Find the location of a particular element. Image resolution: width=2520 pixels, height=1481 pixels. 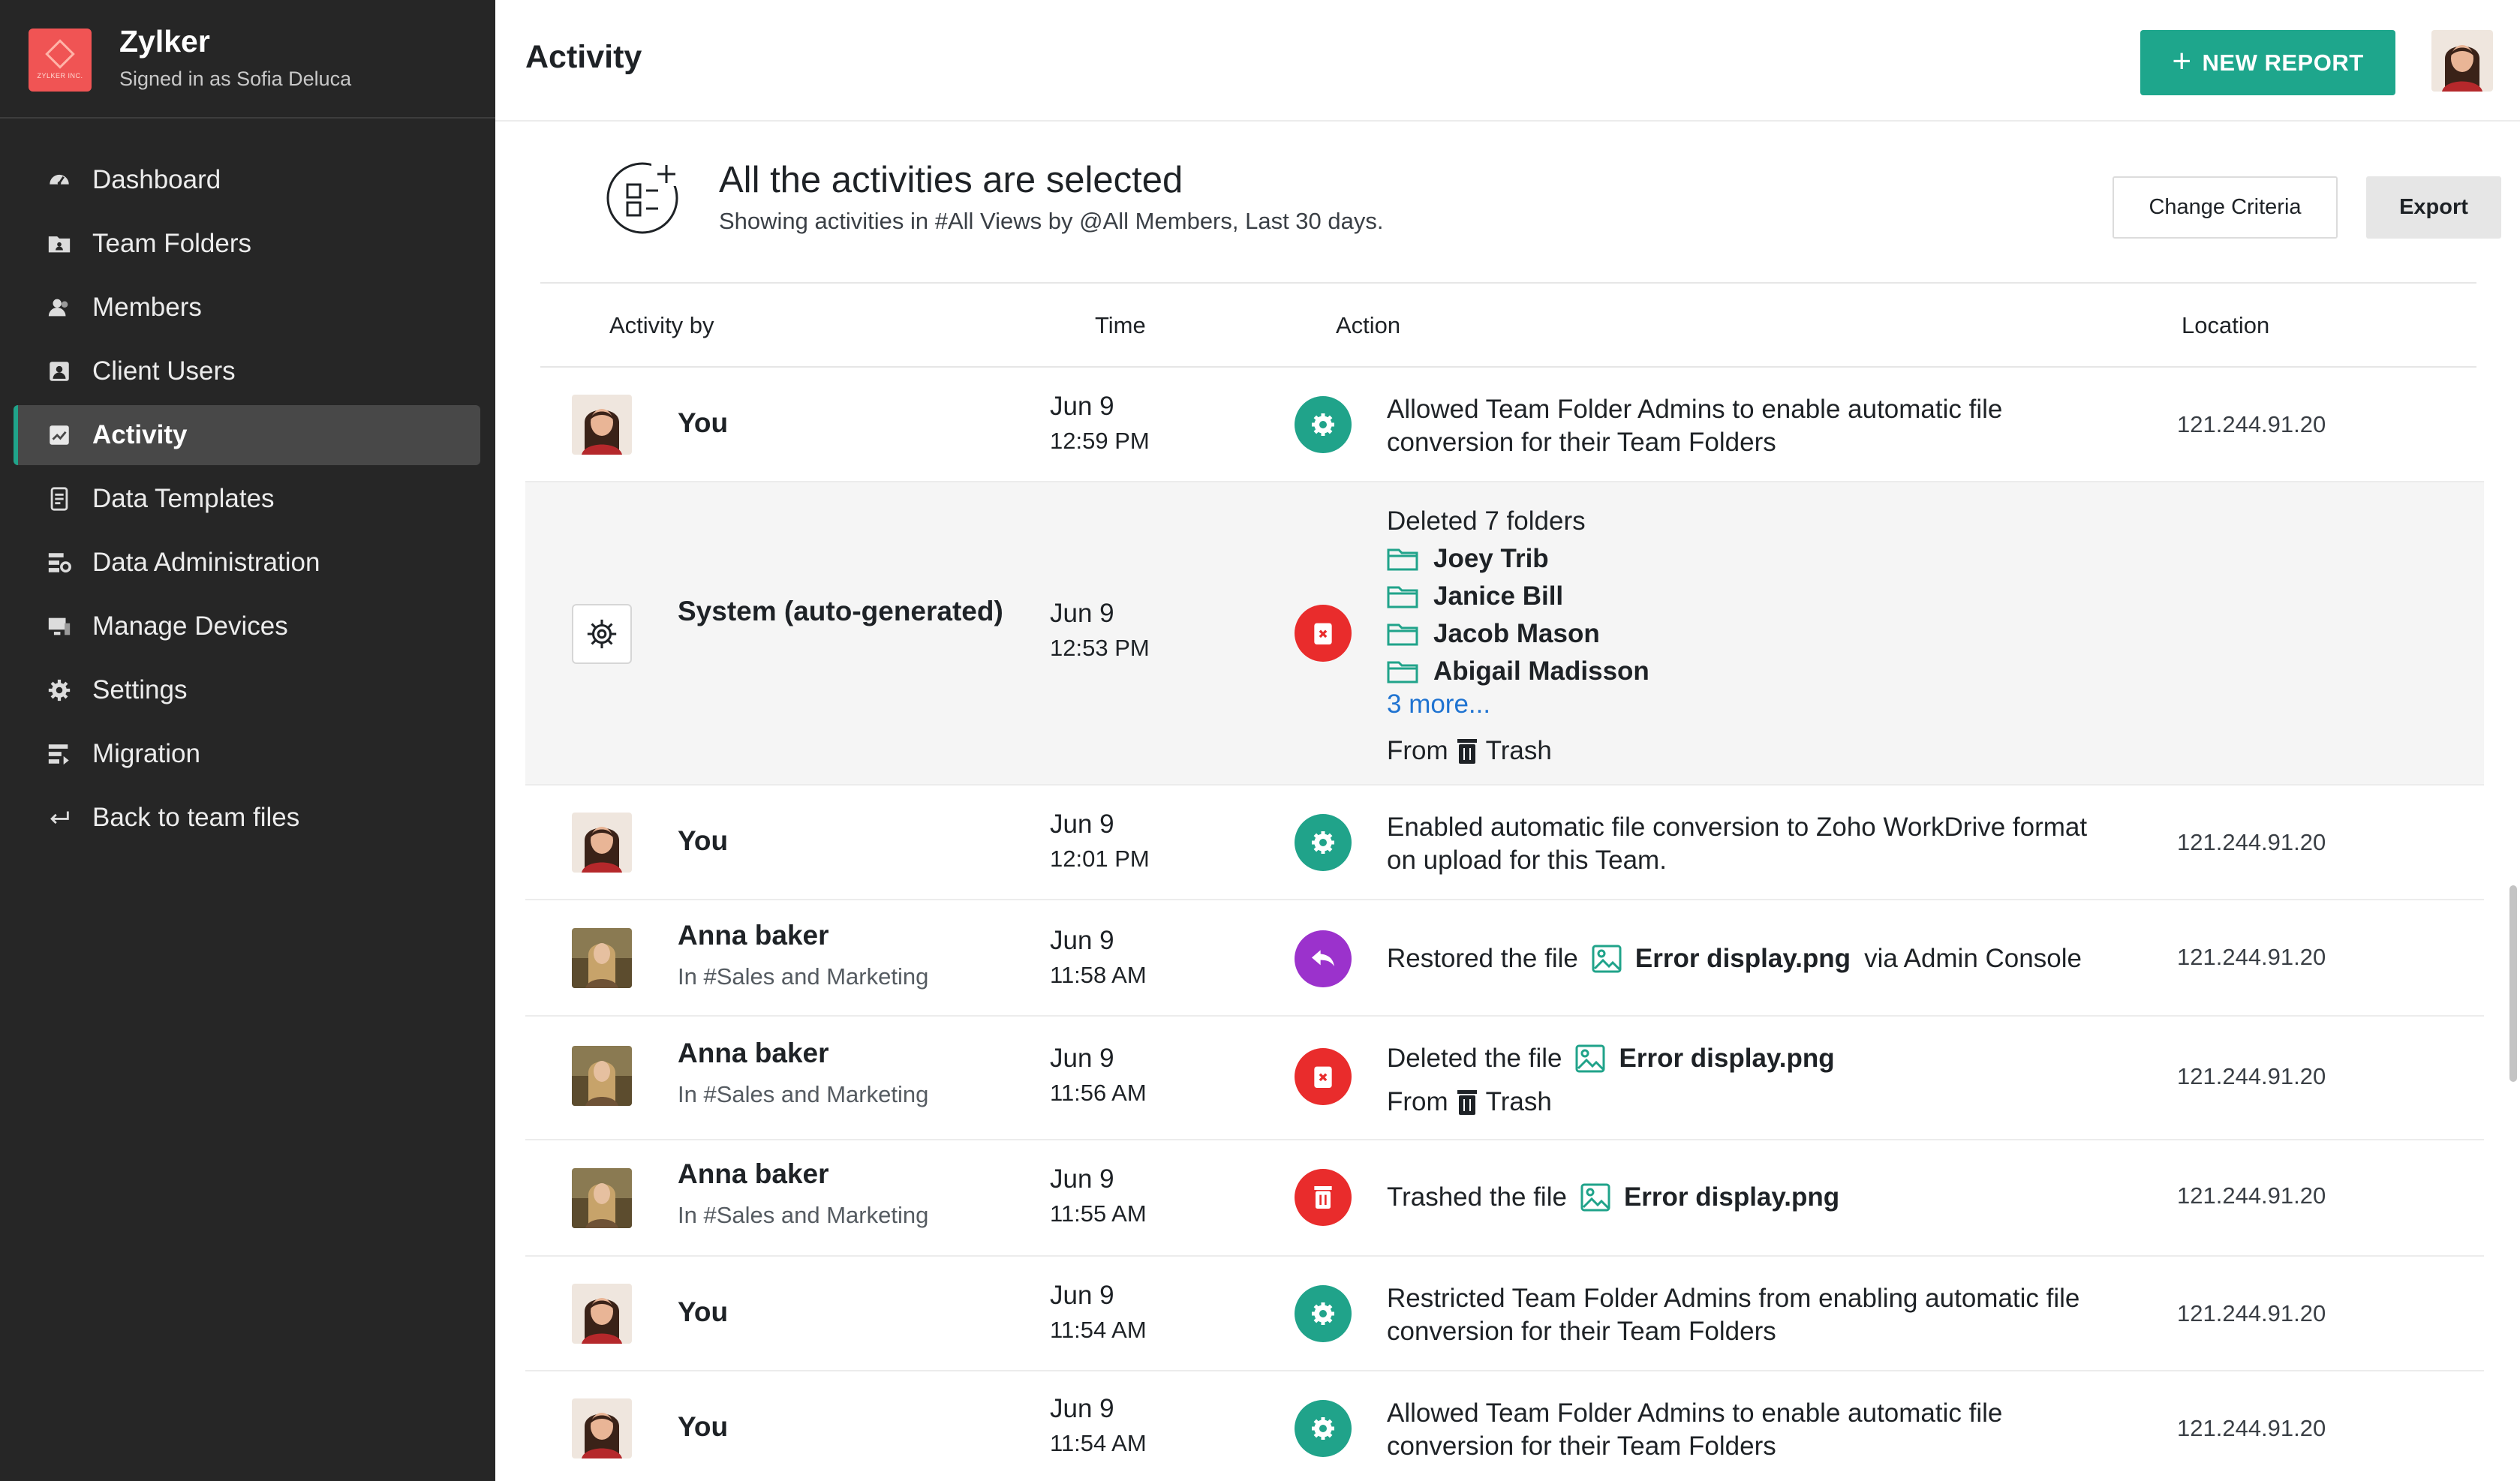

team-folders-icon is located at coordinates (59, 244).